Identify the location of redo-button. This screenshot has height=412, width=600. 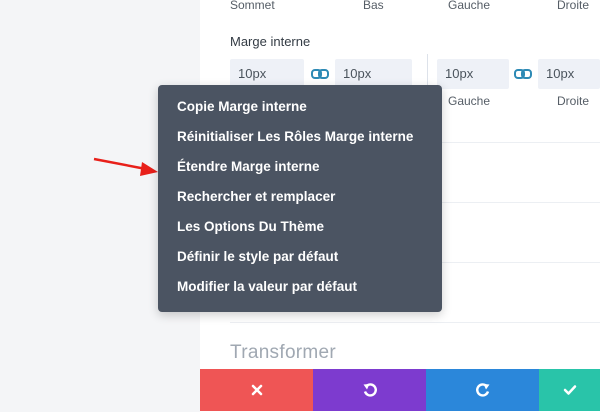
(482, 390).